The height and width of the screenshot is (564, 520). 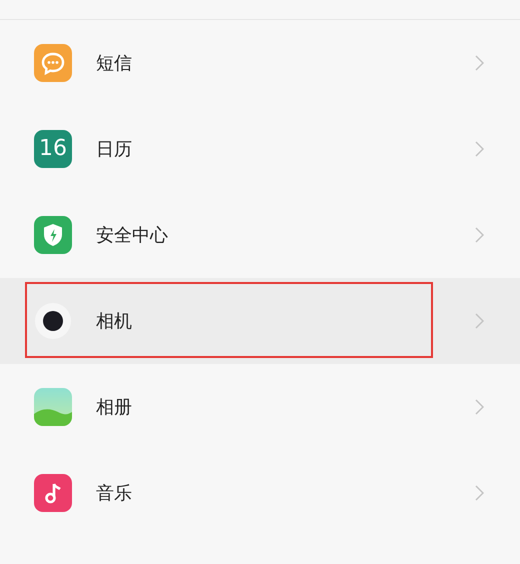 What do you see at coordinates (114, 150) in the screenshot?
I see `app-label: 日历` at bounding box center [114, 150].